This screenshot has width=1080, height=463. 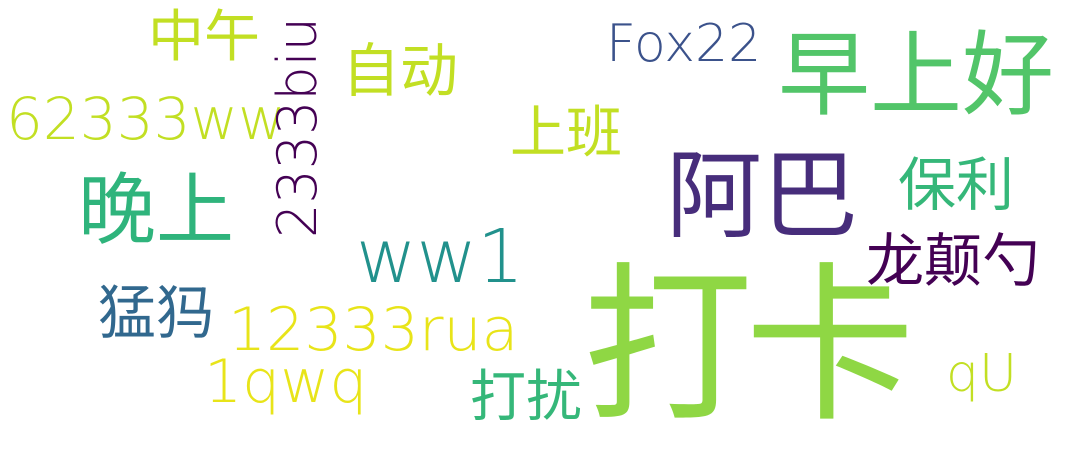 I want to click on word-ww1: ww1, so click(x=440, y=257).